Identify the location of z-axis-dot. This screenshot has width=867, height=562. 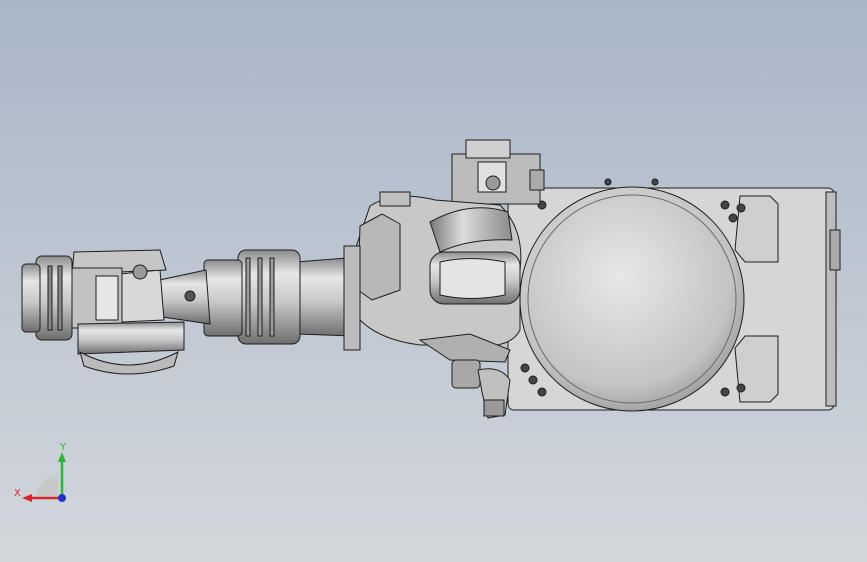
(62, 498).